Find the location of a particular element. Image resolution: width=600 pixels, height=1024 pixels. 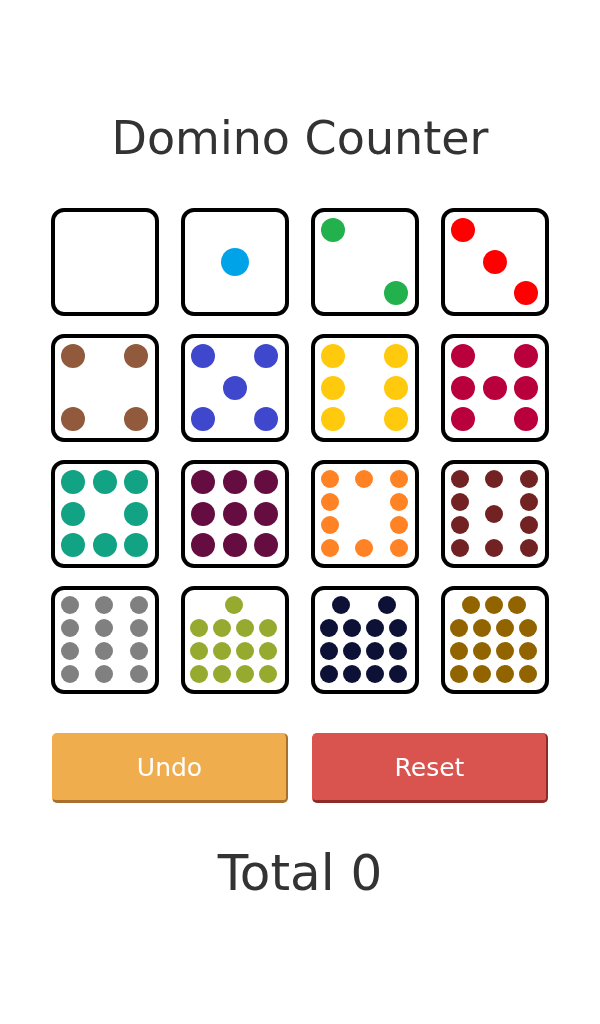

app-title: Domino Counter is located at coordinates (300, 138).